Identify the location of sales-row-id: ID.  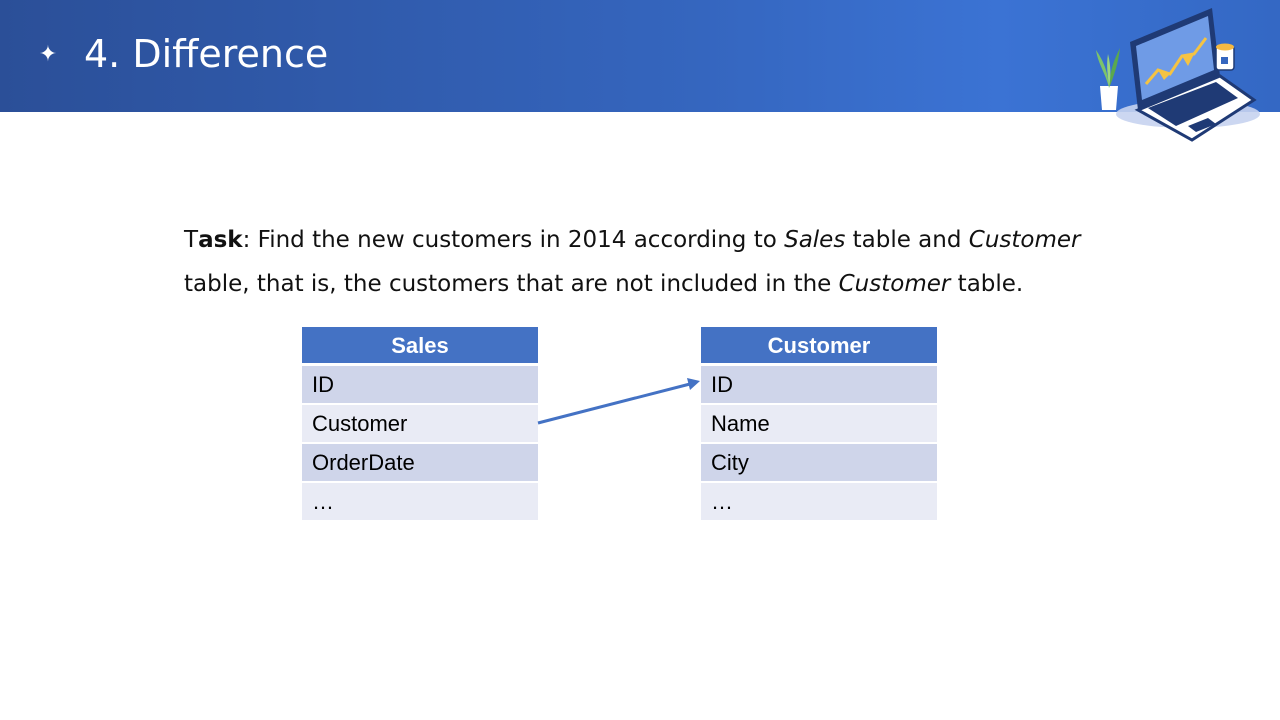
(420, 385).